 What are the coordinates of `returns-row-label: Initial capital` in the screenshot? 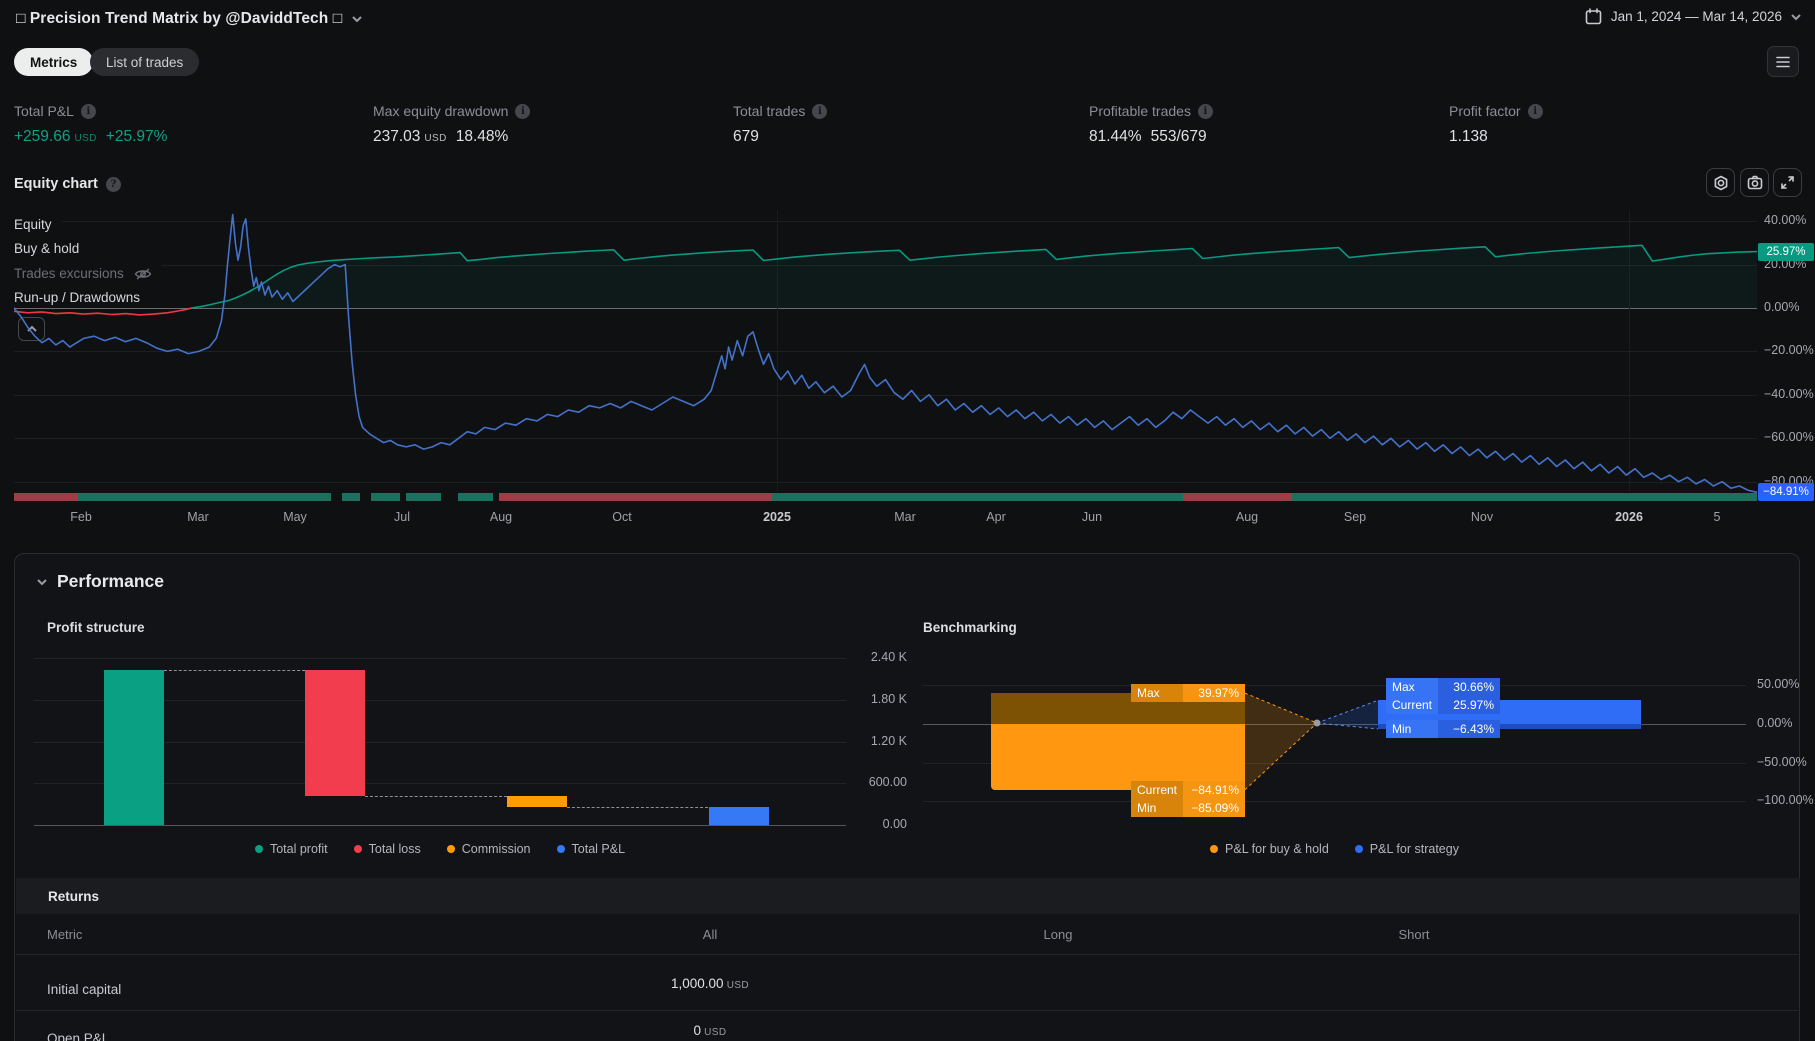 It's located at (84, 989).